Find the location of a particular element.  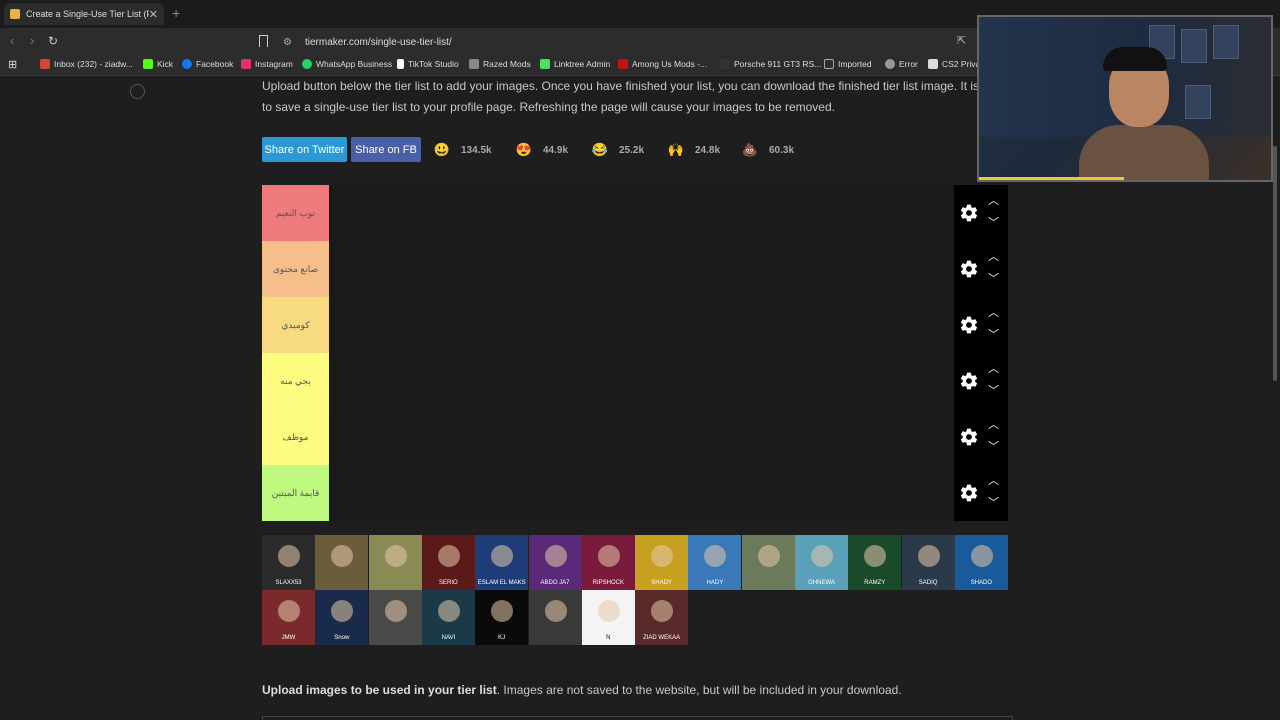

thumbnail-caption: ZIAD WEKAA is located at coordinates (662, 638).